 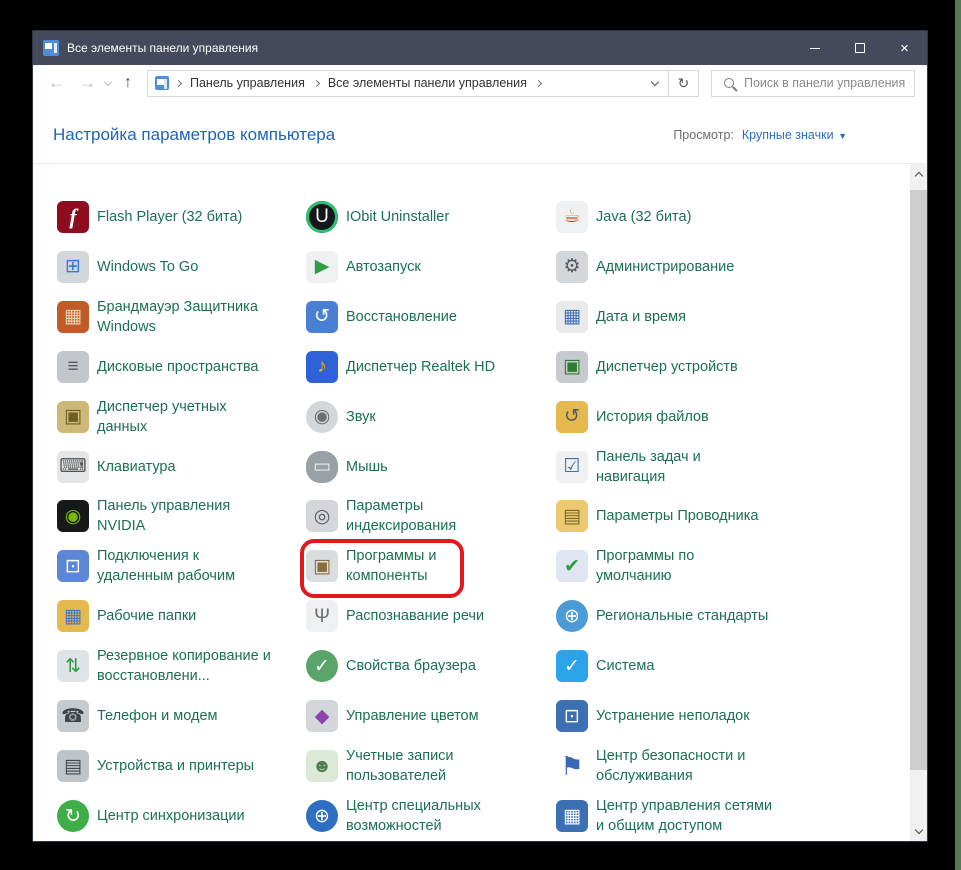 I want to click on scrollbar-thumb, so click(x=918, y=480).